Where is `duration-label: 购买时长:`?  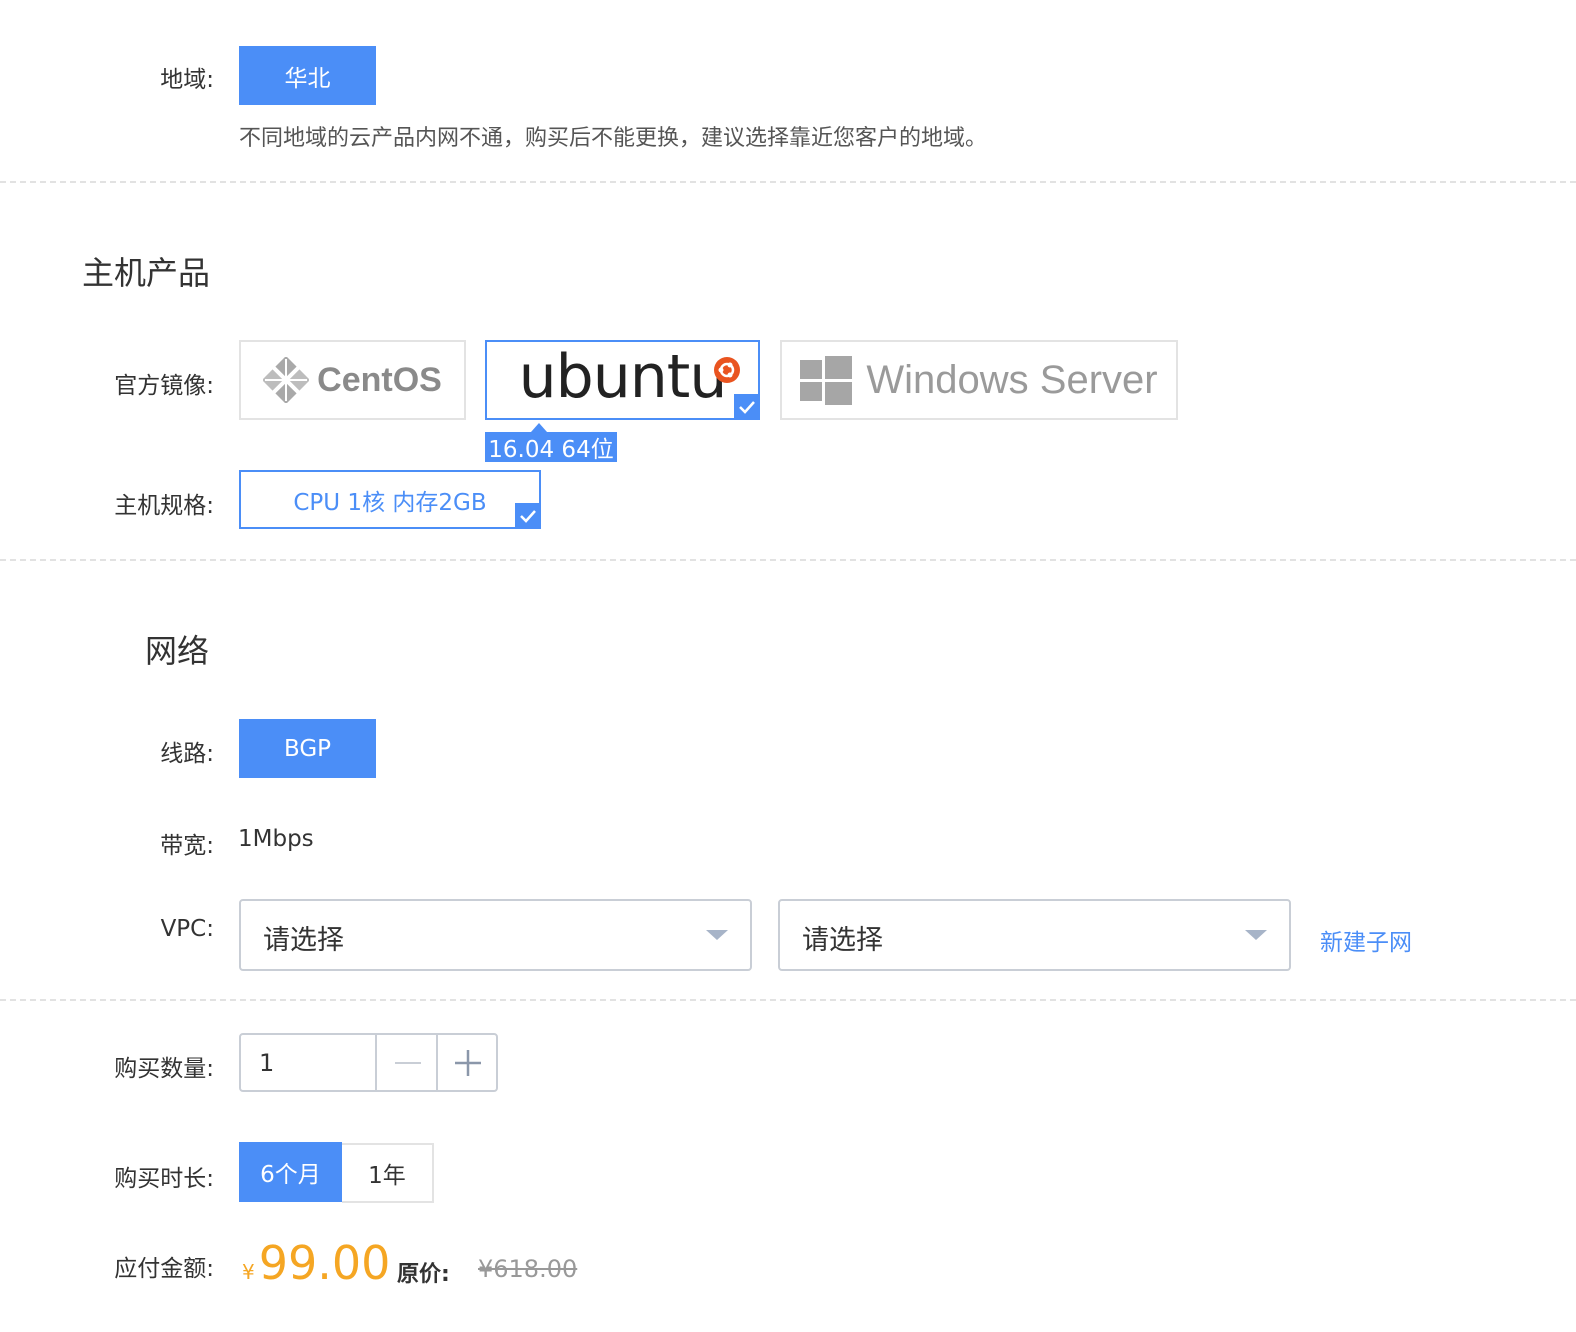 duration-label: 购买时长: is located at coordinates (164, 1179).